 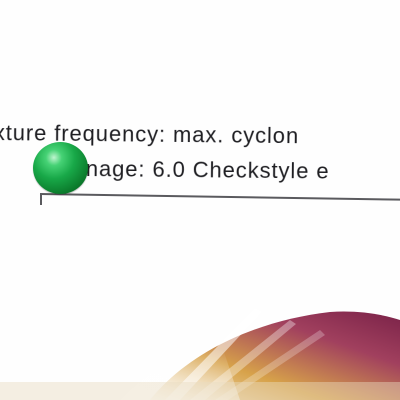 What do you see at coordinates (219, 197) in the screenshot?
I see `underline-rule` at bounding box center [219, 197].